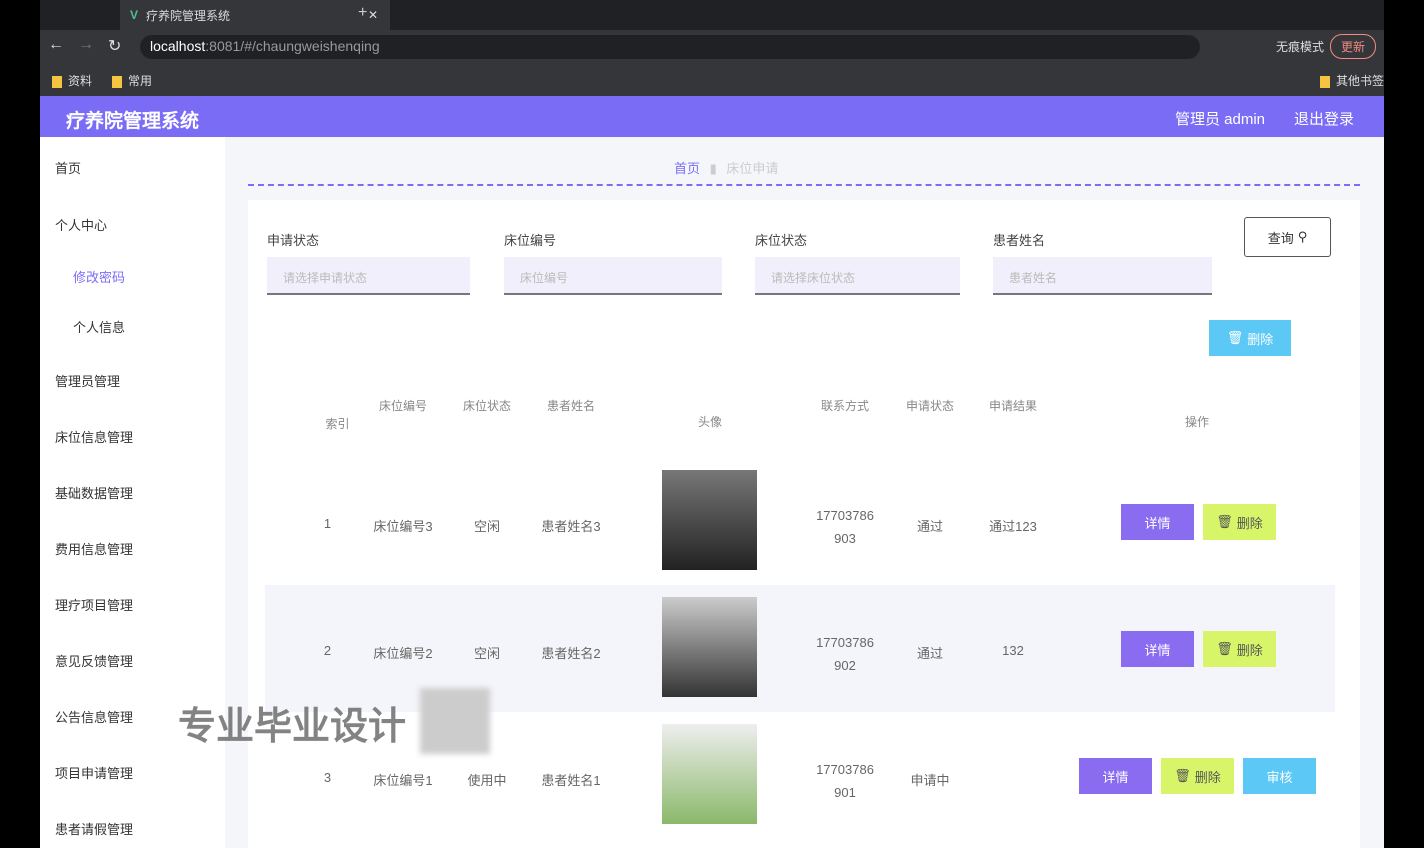 Image resolution: width=1424 pixels, height=848 pixels. Describe the element at coordinates (94, 604) in the screenshot. I see `sidebar-item-therapy: 理疗项目管理` at that location.